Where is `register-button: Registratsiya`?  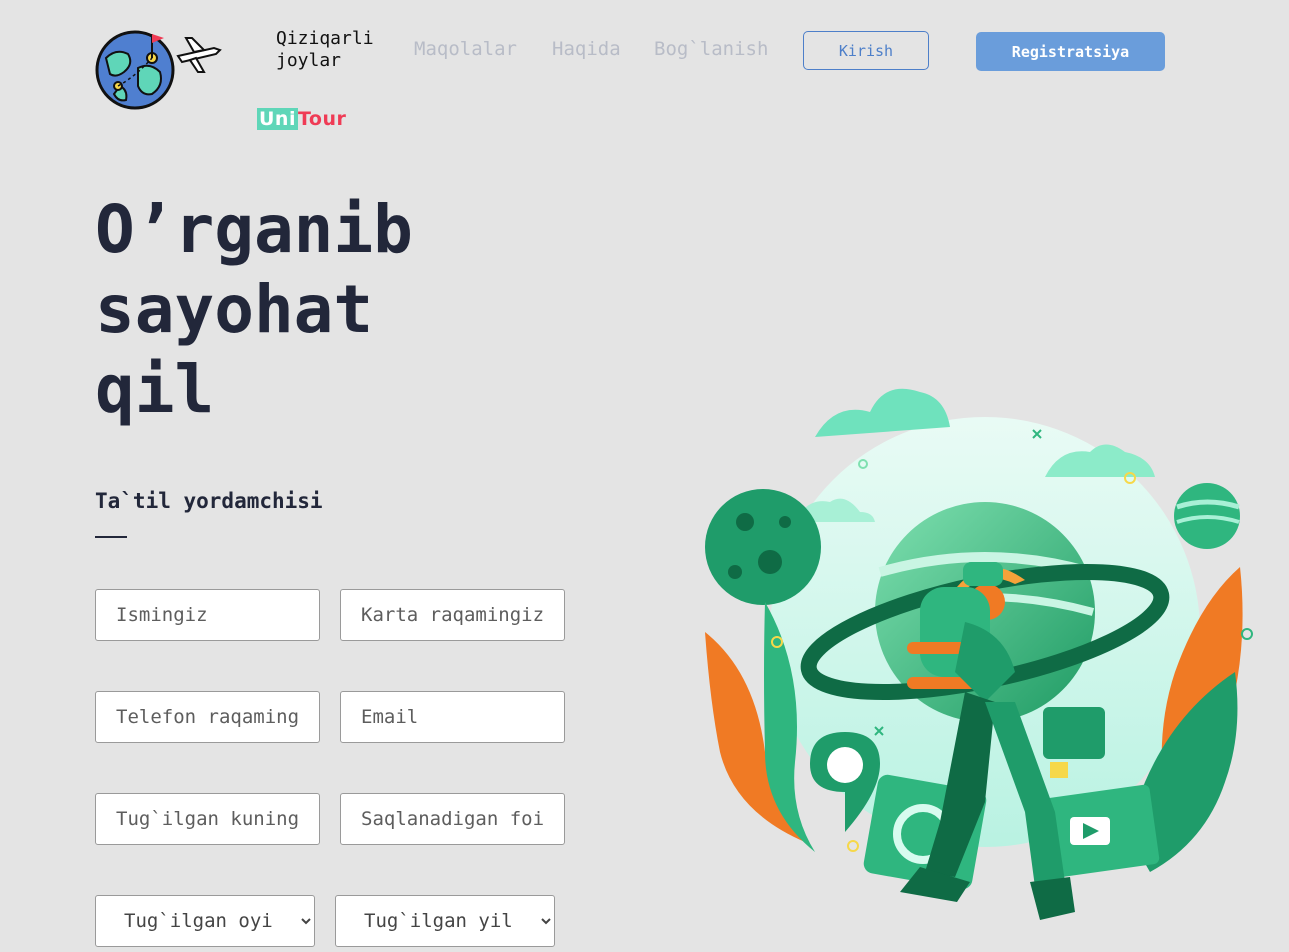 register-button: Registratsiya is located at coordinates (1070, 51).